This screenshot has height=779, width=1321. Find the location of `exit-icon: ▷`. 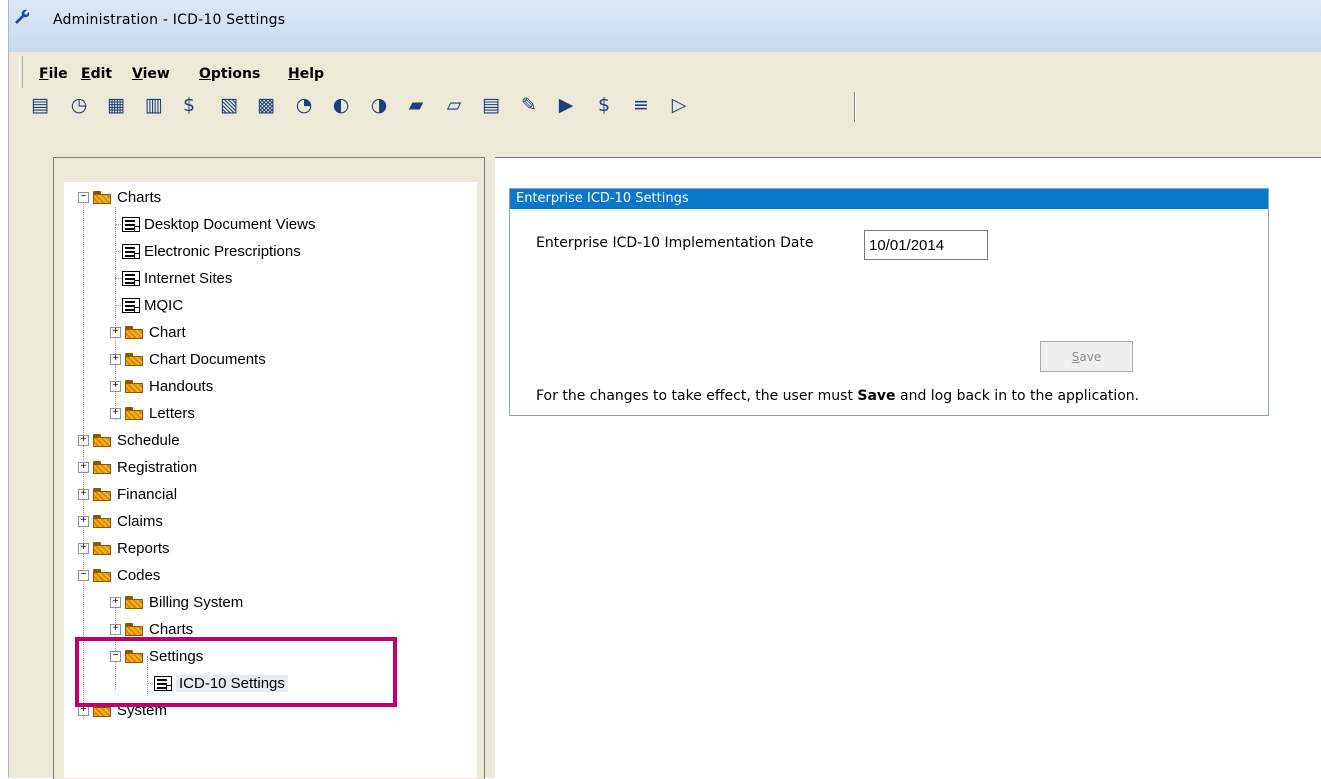

exit-icon: ▷ is located at coordinates (679, 105).